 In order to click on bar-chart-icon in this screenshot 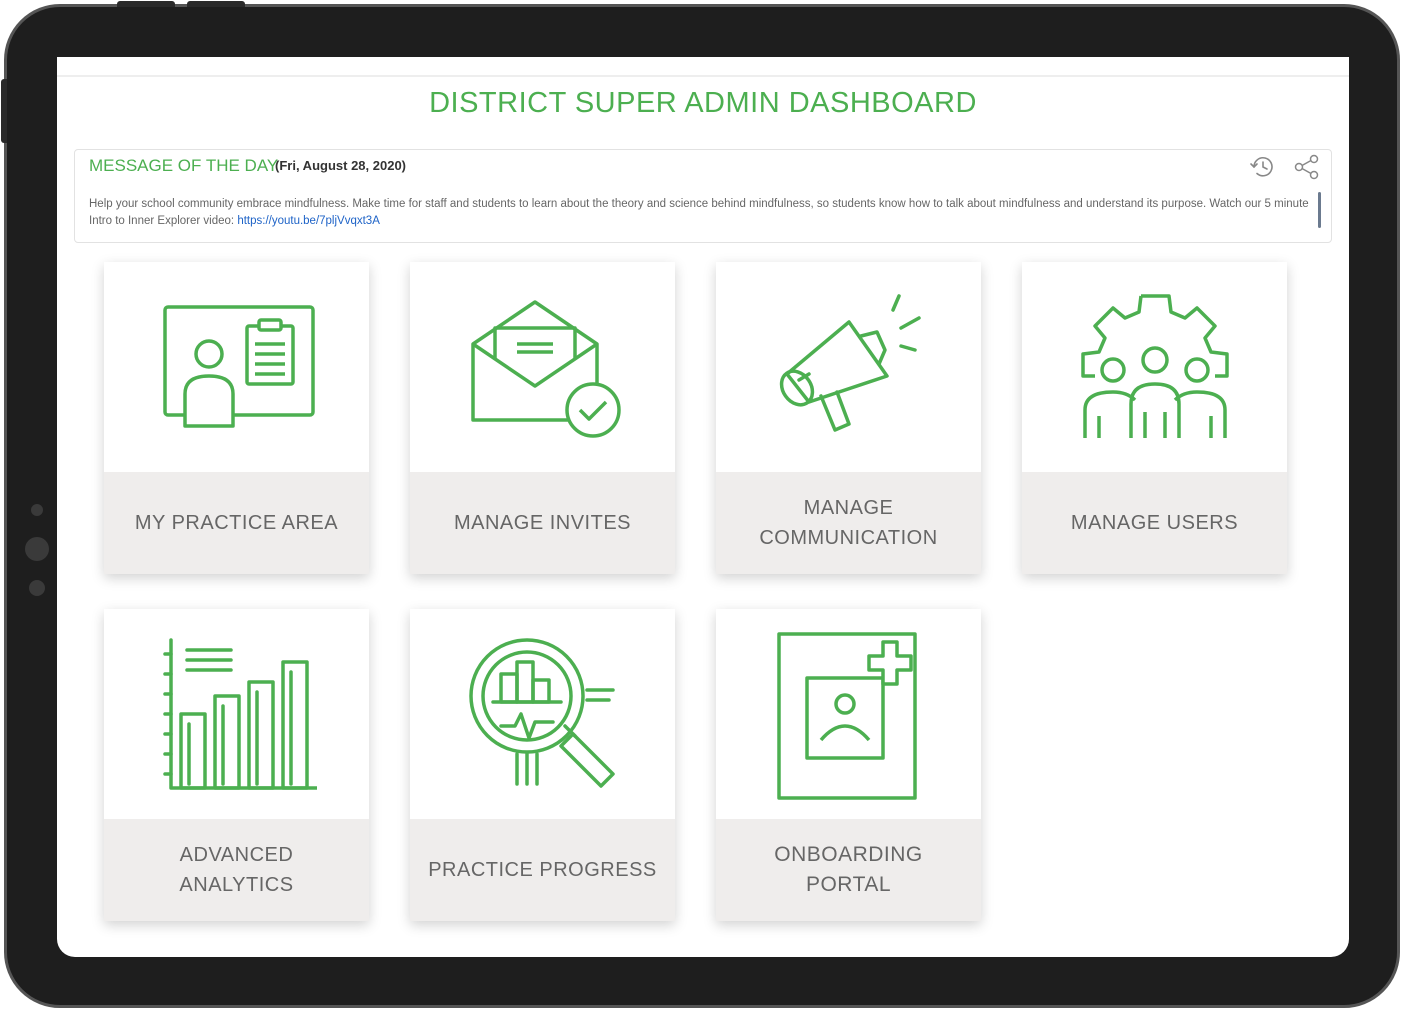, I will do `click(239, 714)`.